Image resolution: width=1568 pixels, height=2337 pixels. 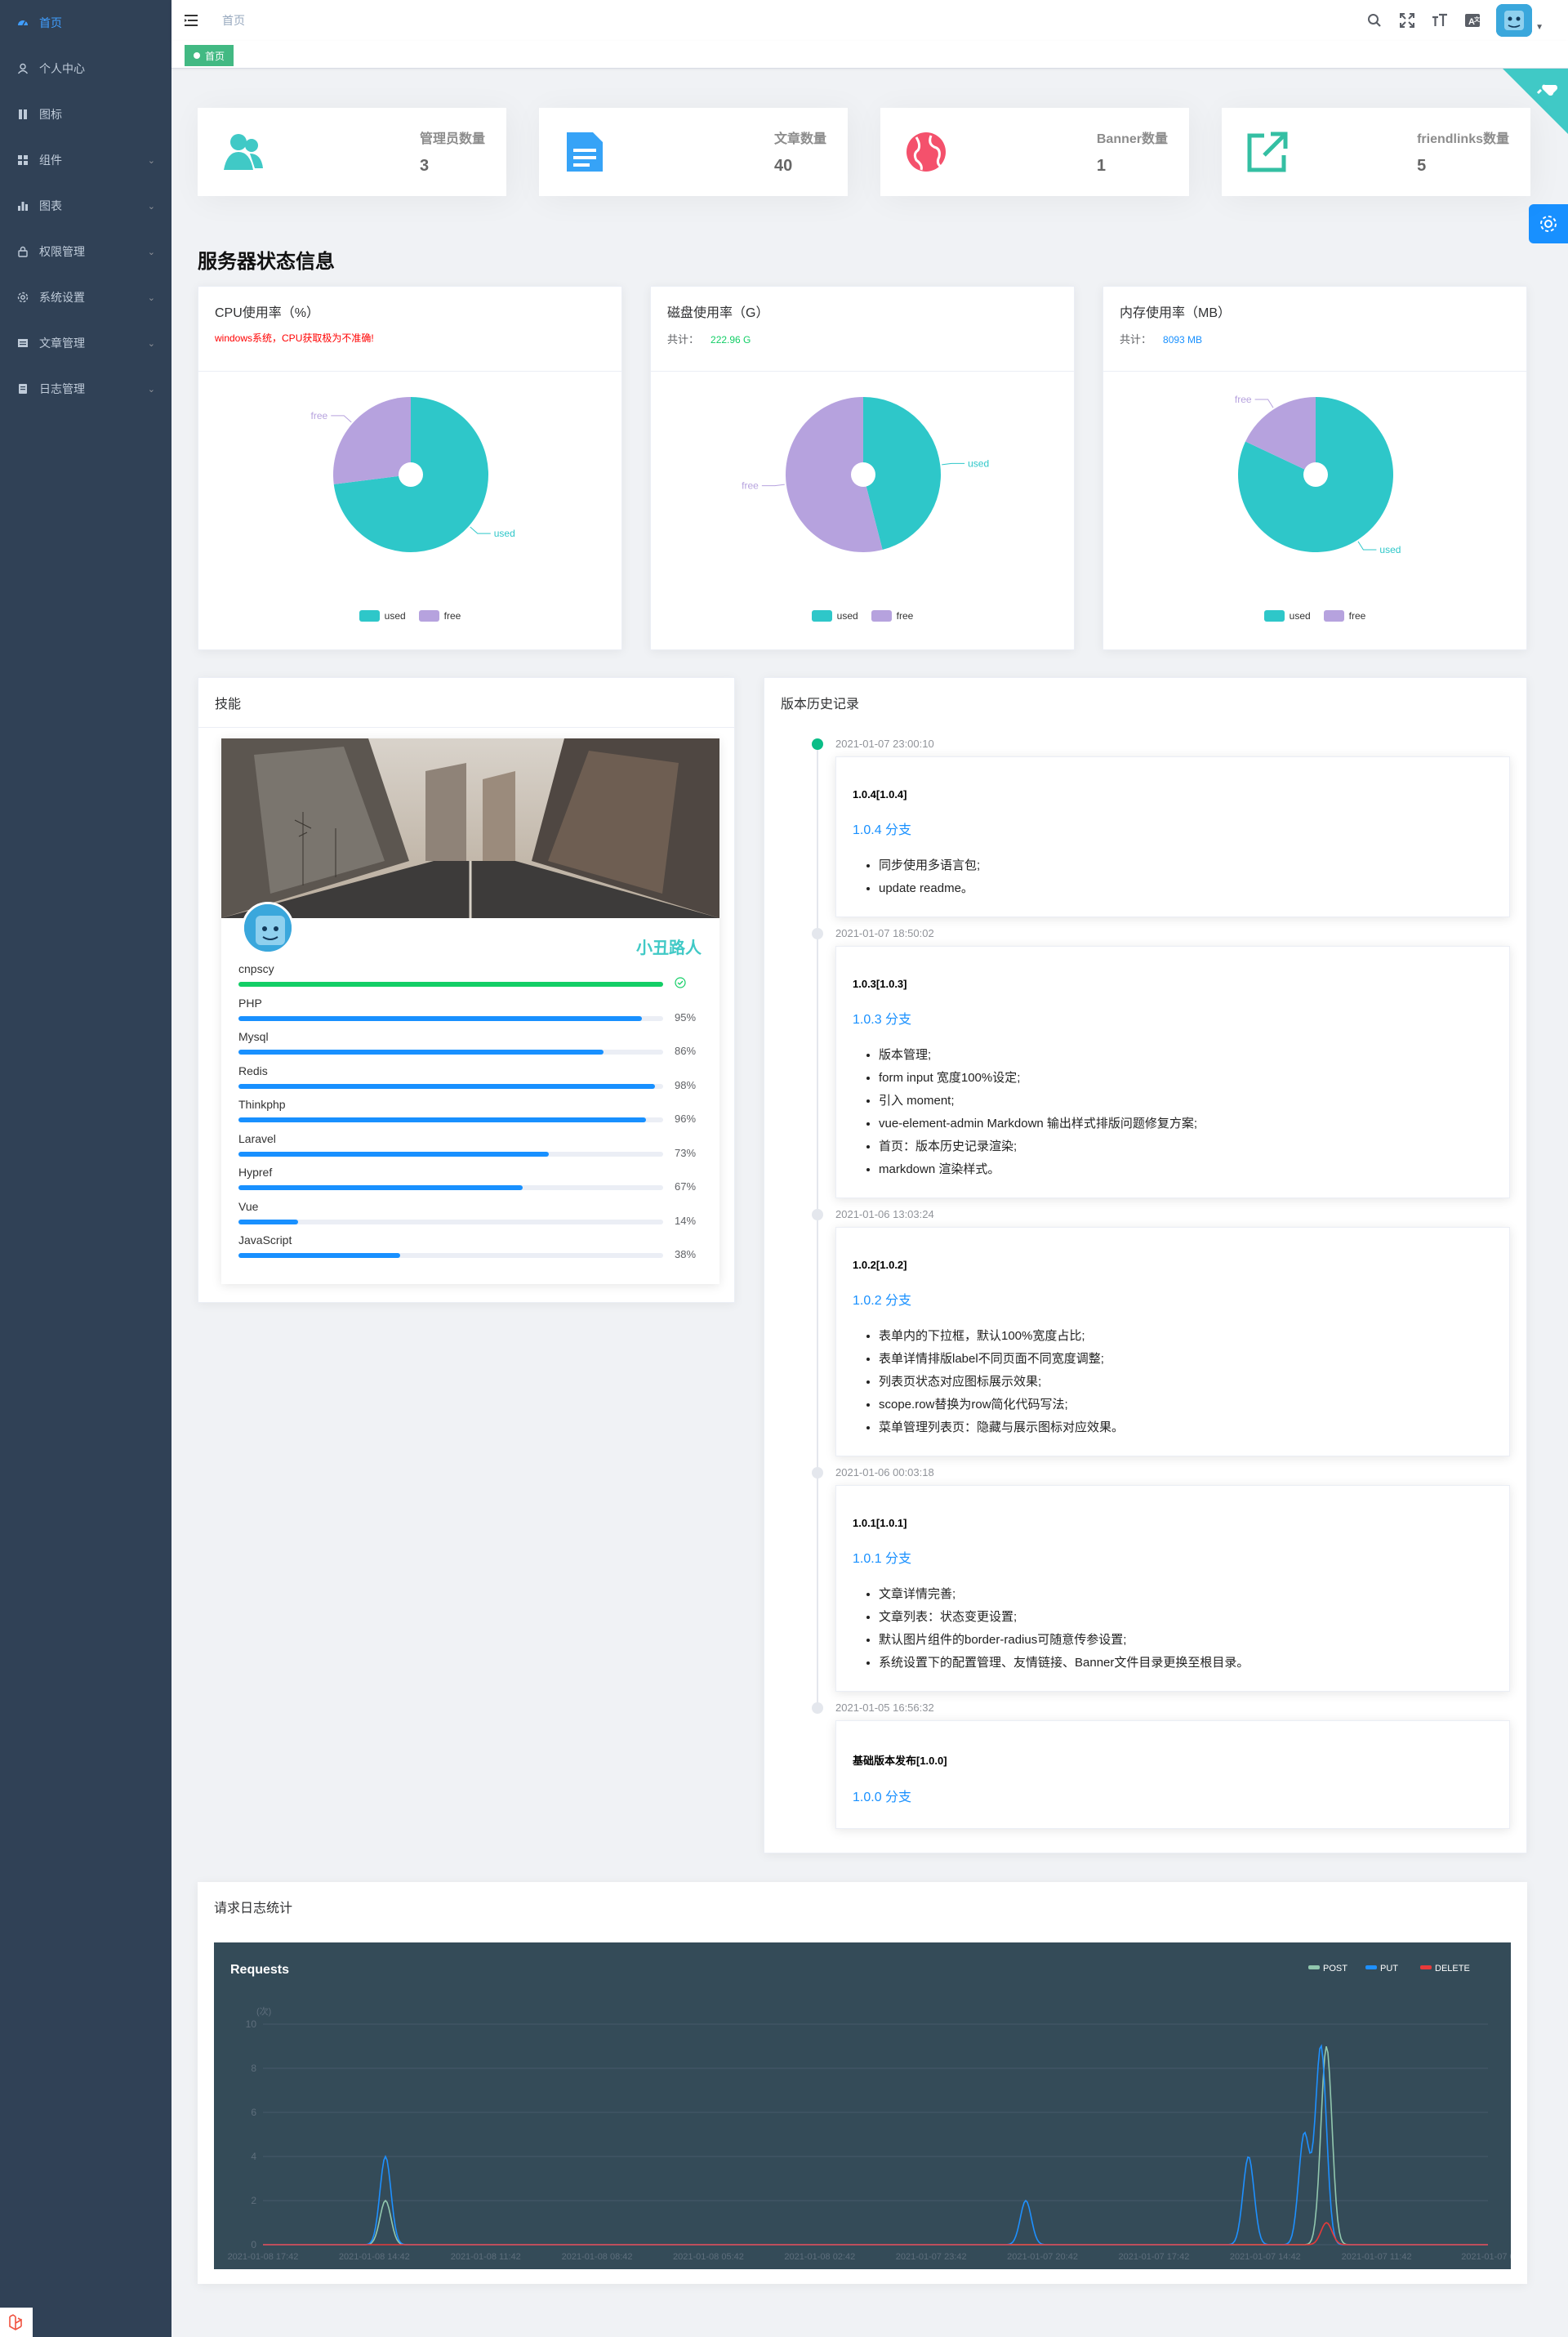 I want to click on change-item: markdown 渲染样式。, so click(x=1186, y=1169).